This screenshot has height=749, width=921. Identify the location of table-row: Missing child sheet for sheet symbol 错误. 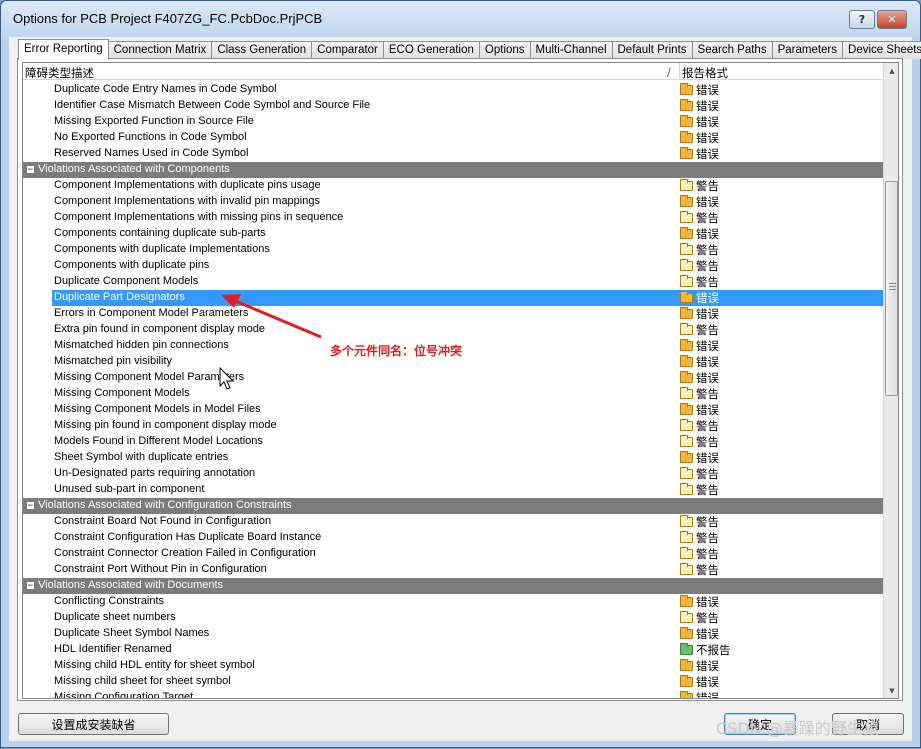
(453, 682).